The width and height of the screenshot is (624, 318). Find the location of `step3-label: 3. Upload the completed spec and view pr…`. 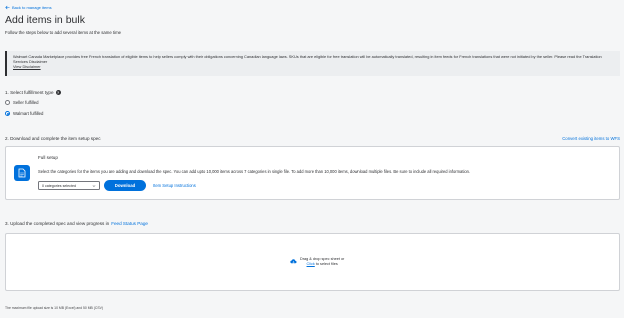

step3-label: 3. Upload the completed spec and view pr… is located at coordinates (57, 223).